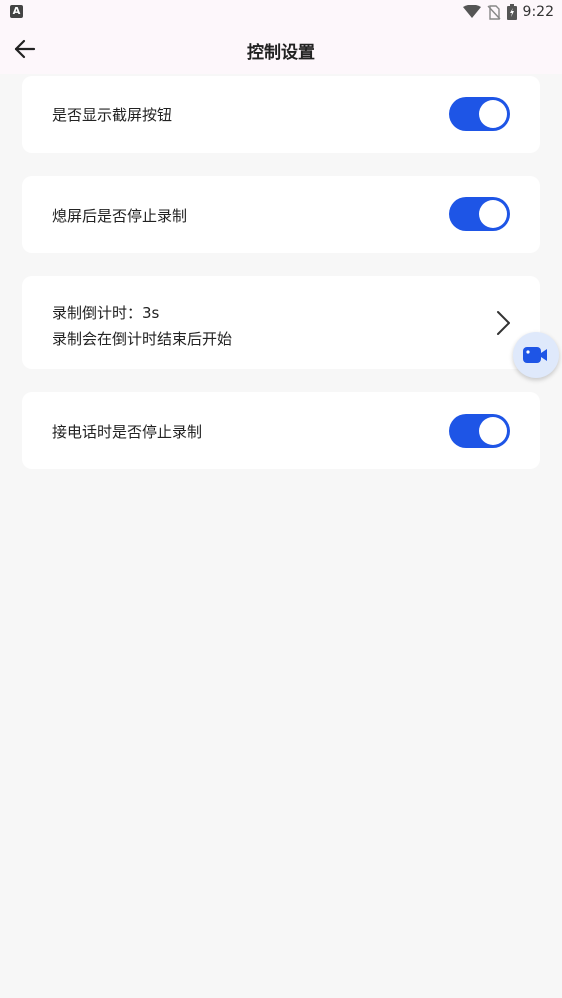  I want to click on call-stop-toggle, so click(479, 431).